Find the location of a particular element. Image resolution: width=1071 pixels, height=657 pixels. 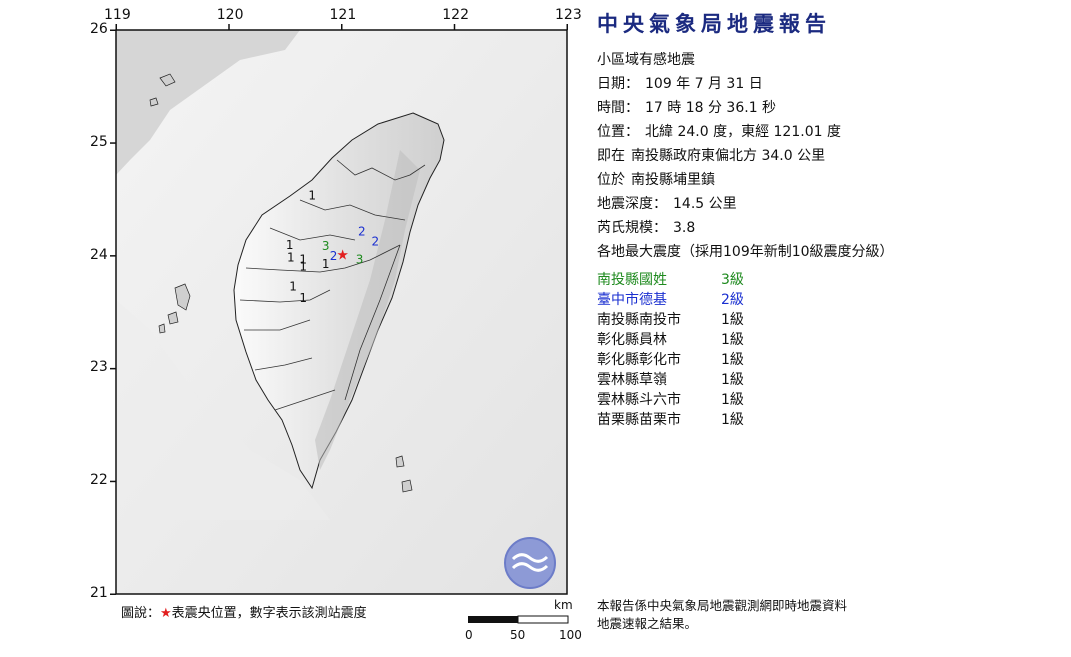

magnitude-row: 芮氏規模： 3.8 is located at coordinates (827, 228).